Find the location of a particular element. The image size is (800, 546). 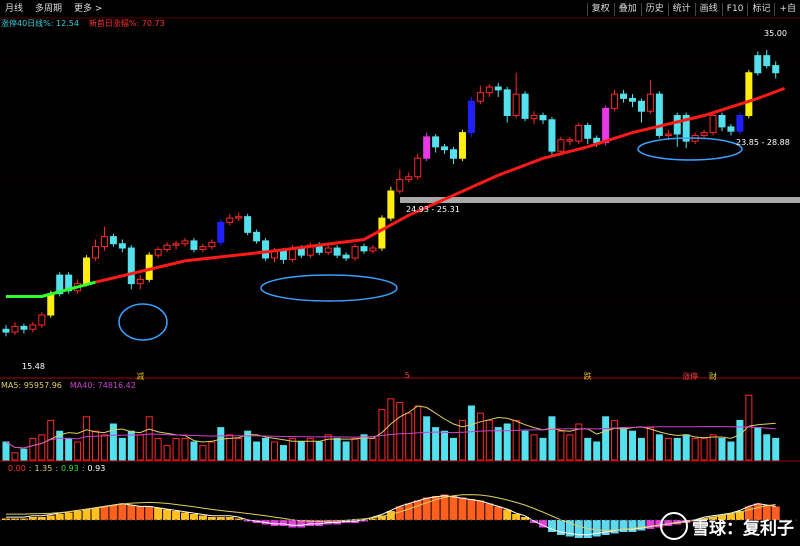

event-tag: 财 is located at coordinates (713, 376).